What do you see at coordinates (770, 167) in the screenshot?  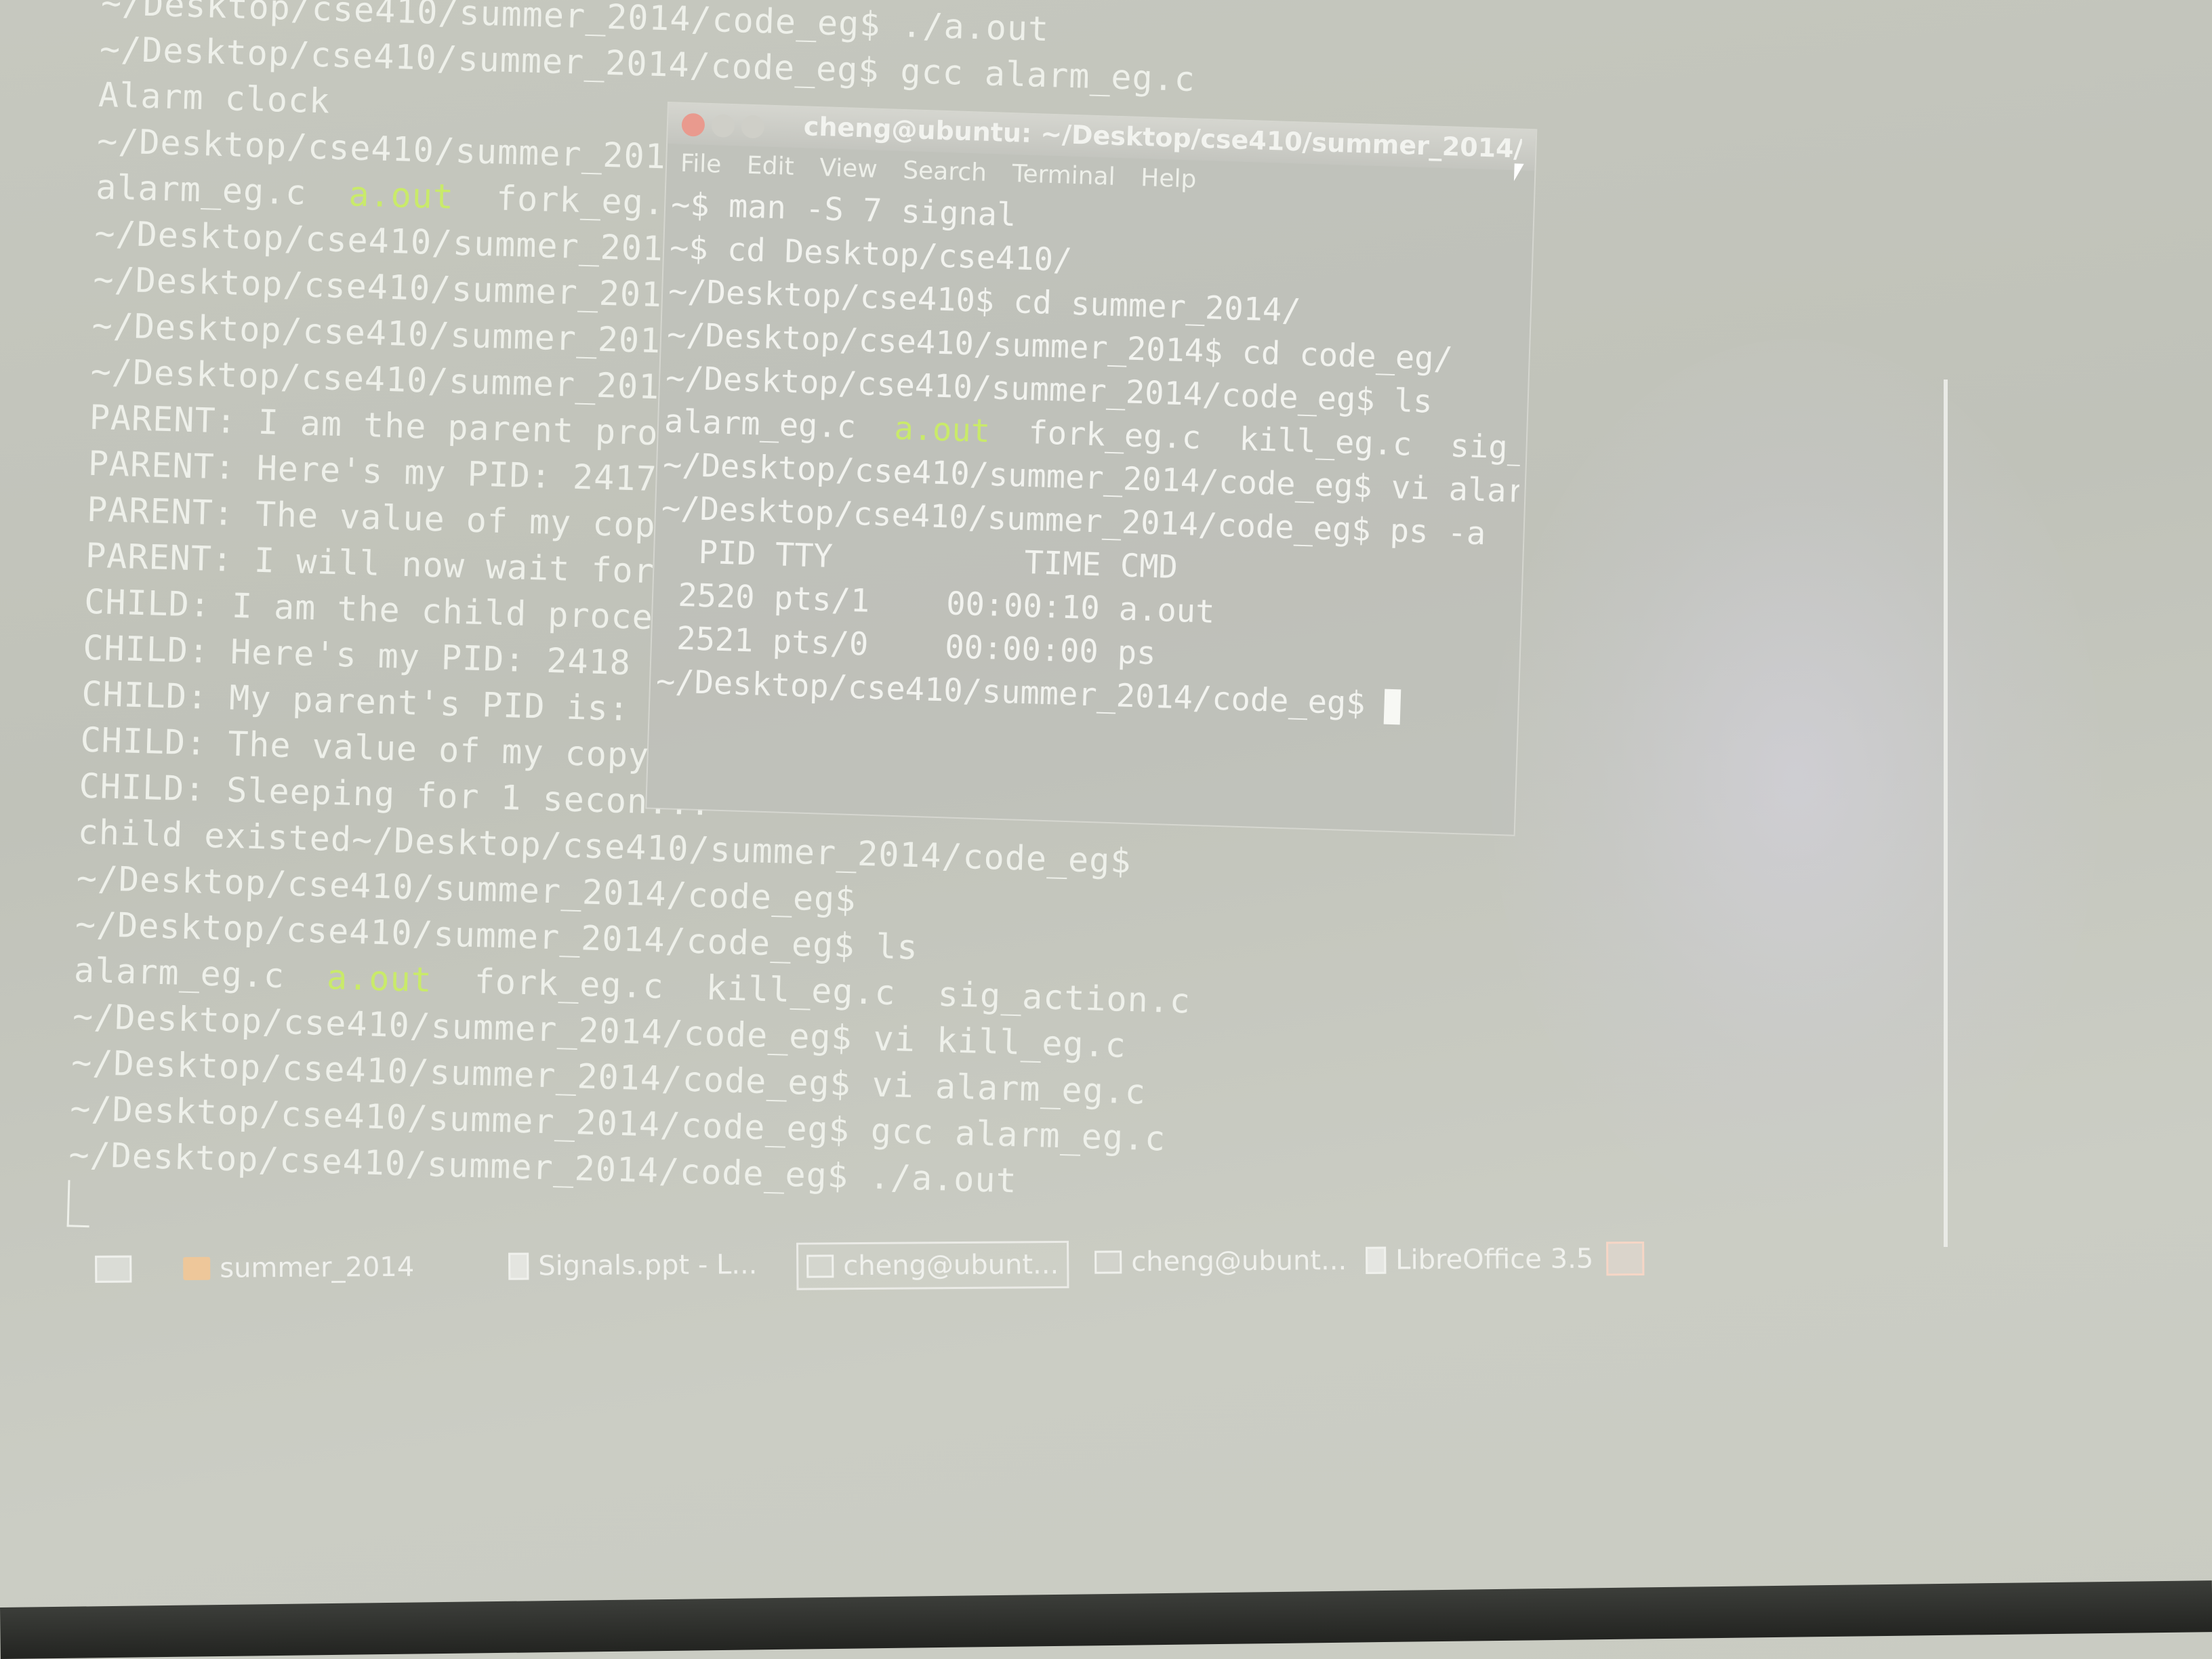 I see `menu-edit: Edit` at bounding box center [770, 167].